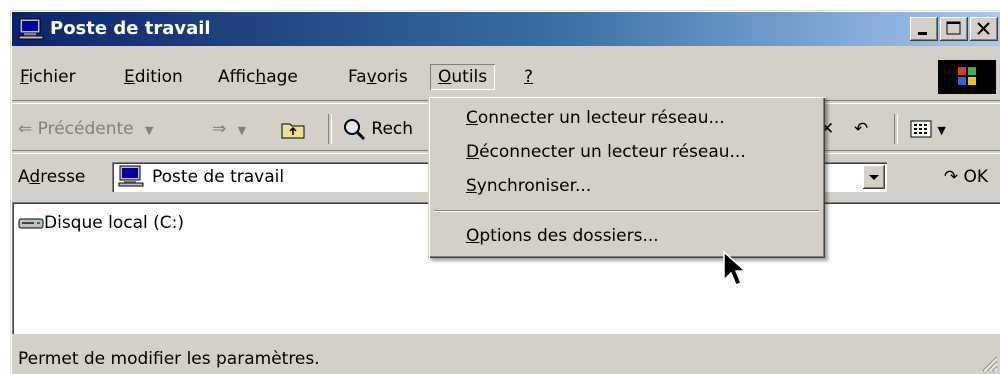 The height and width of the screenshot is (374, 1000). I want to click on forward-dropdown-icon: ▼, so click(242, 130).